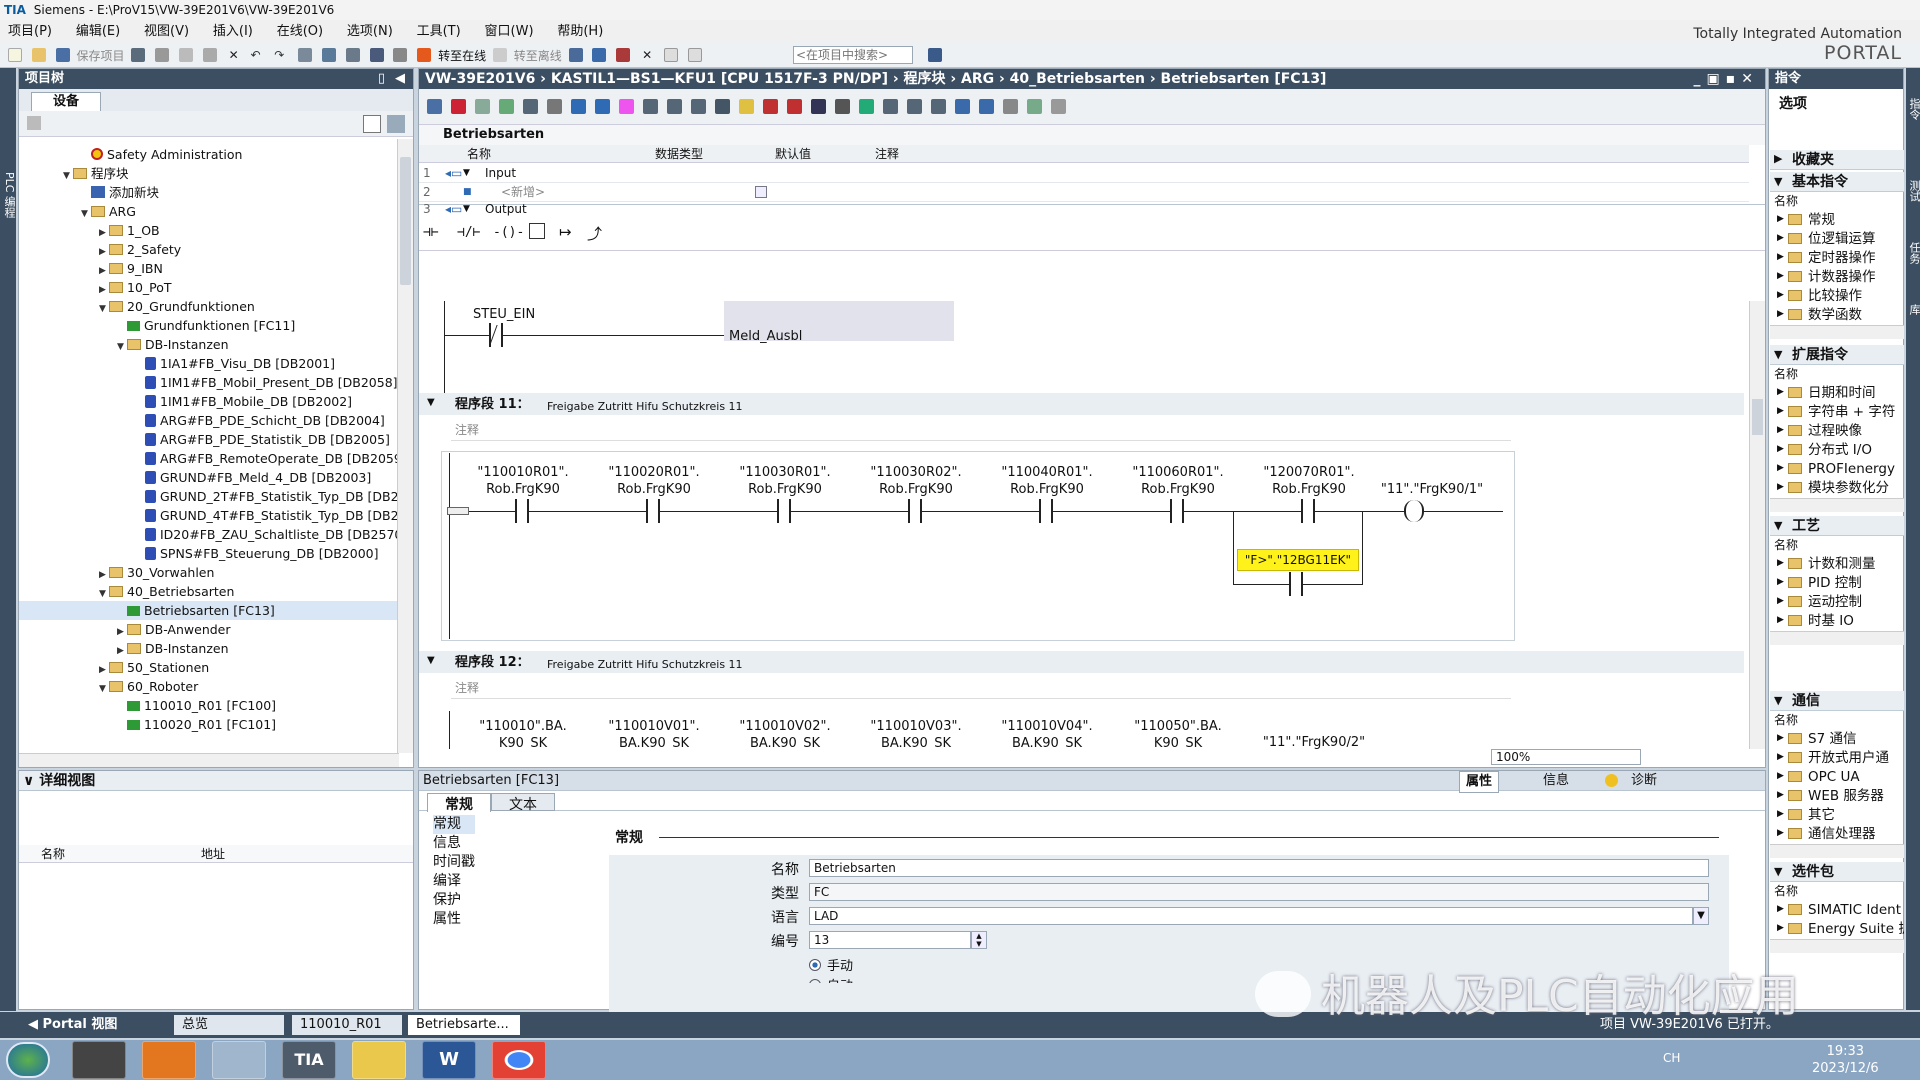  What do you see at coordinates (1856, 796) in the screenshot?
I see `instruction-item: WEB 服务器` at bounding box center [1856, 796].